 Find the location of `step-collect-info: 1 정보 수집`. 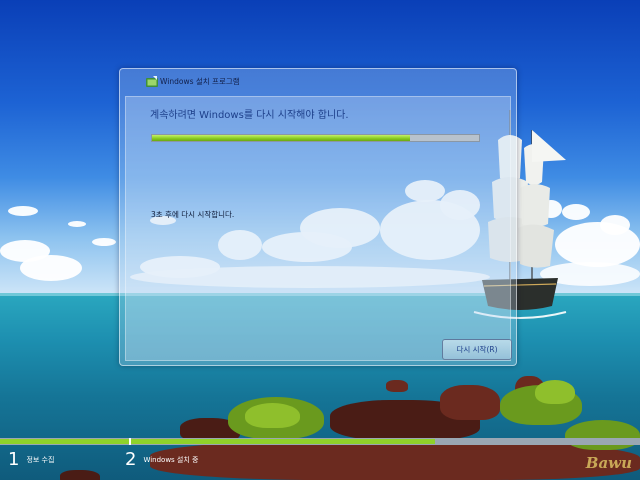

step-collect-info: 1 정보 수집 is located at coordinates (31, 459).